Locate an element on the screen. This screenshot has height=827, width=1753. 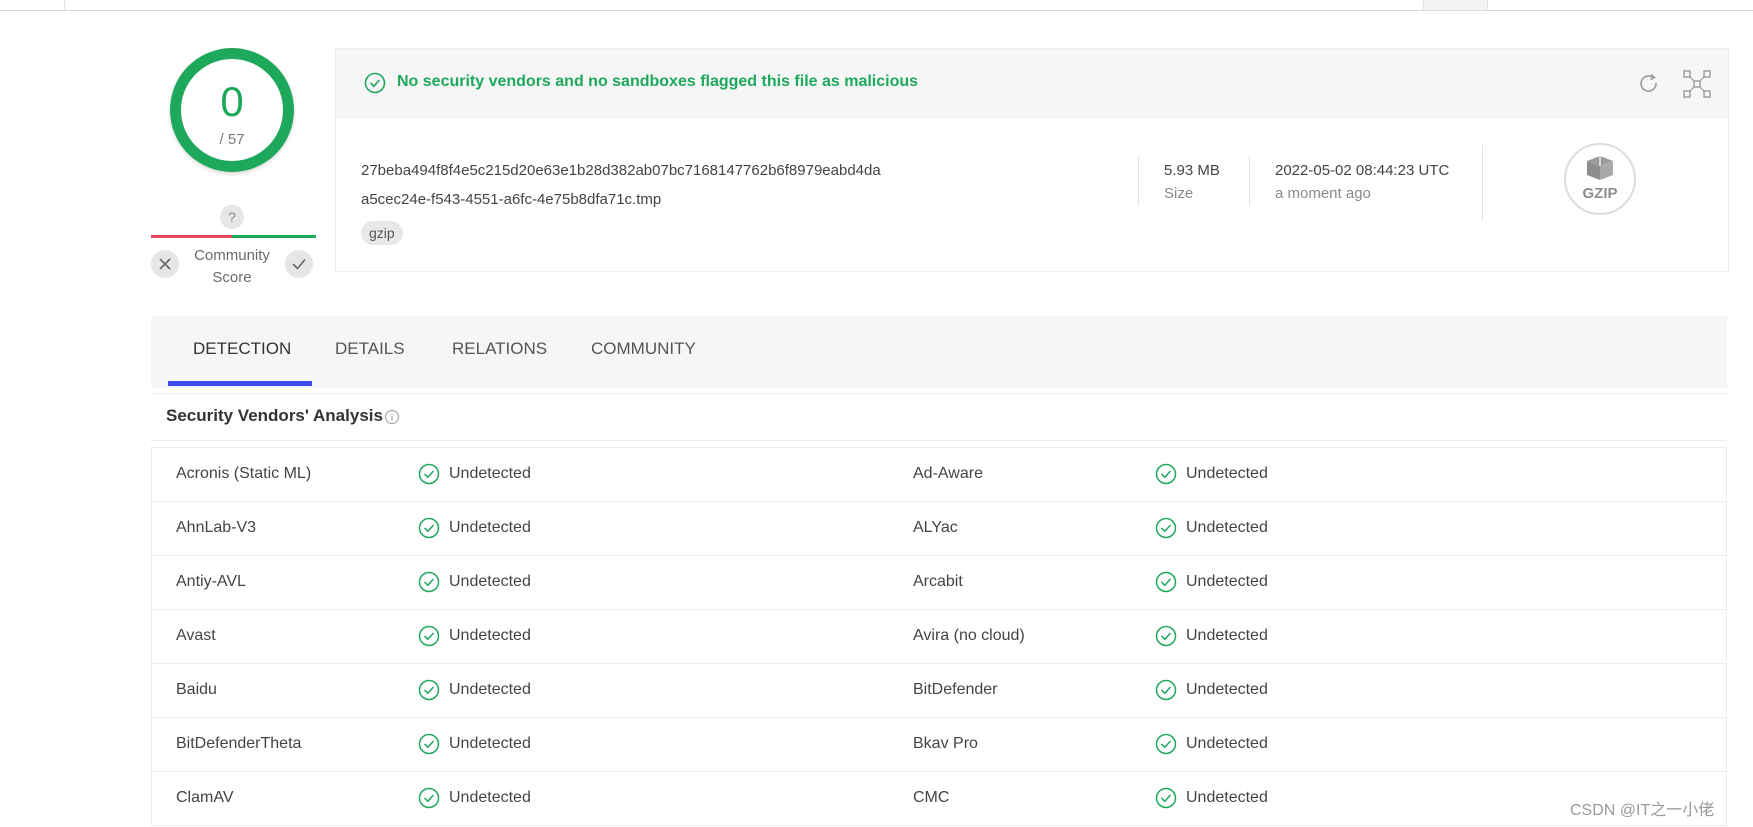
vendor-name: ClamAV is located at coordinates (205, 797).